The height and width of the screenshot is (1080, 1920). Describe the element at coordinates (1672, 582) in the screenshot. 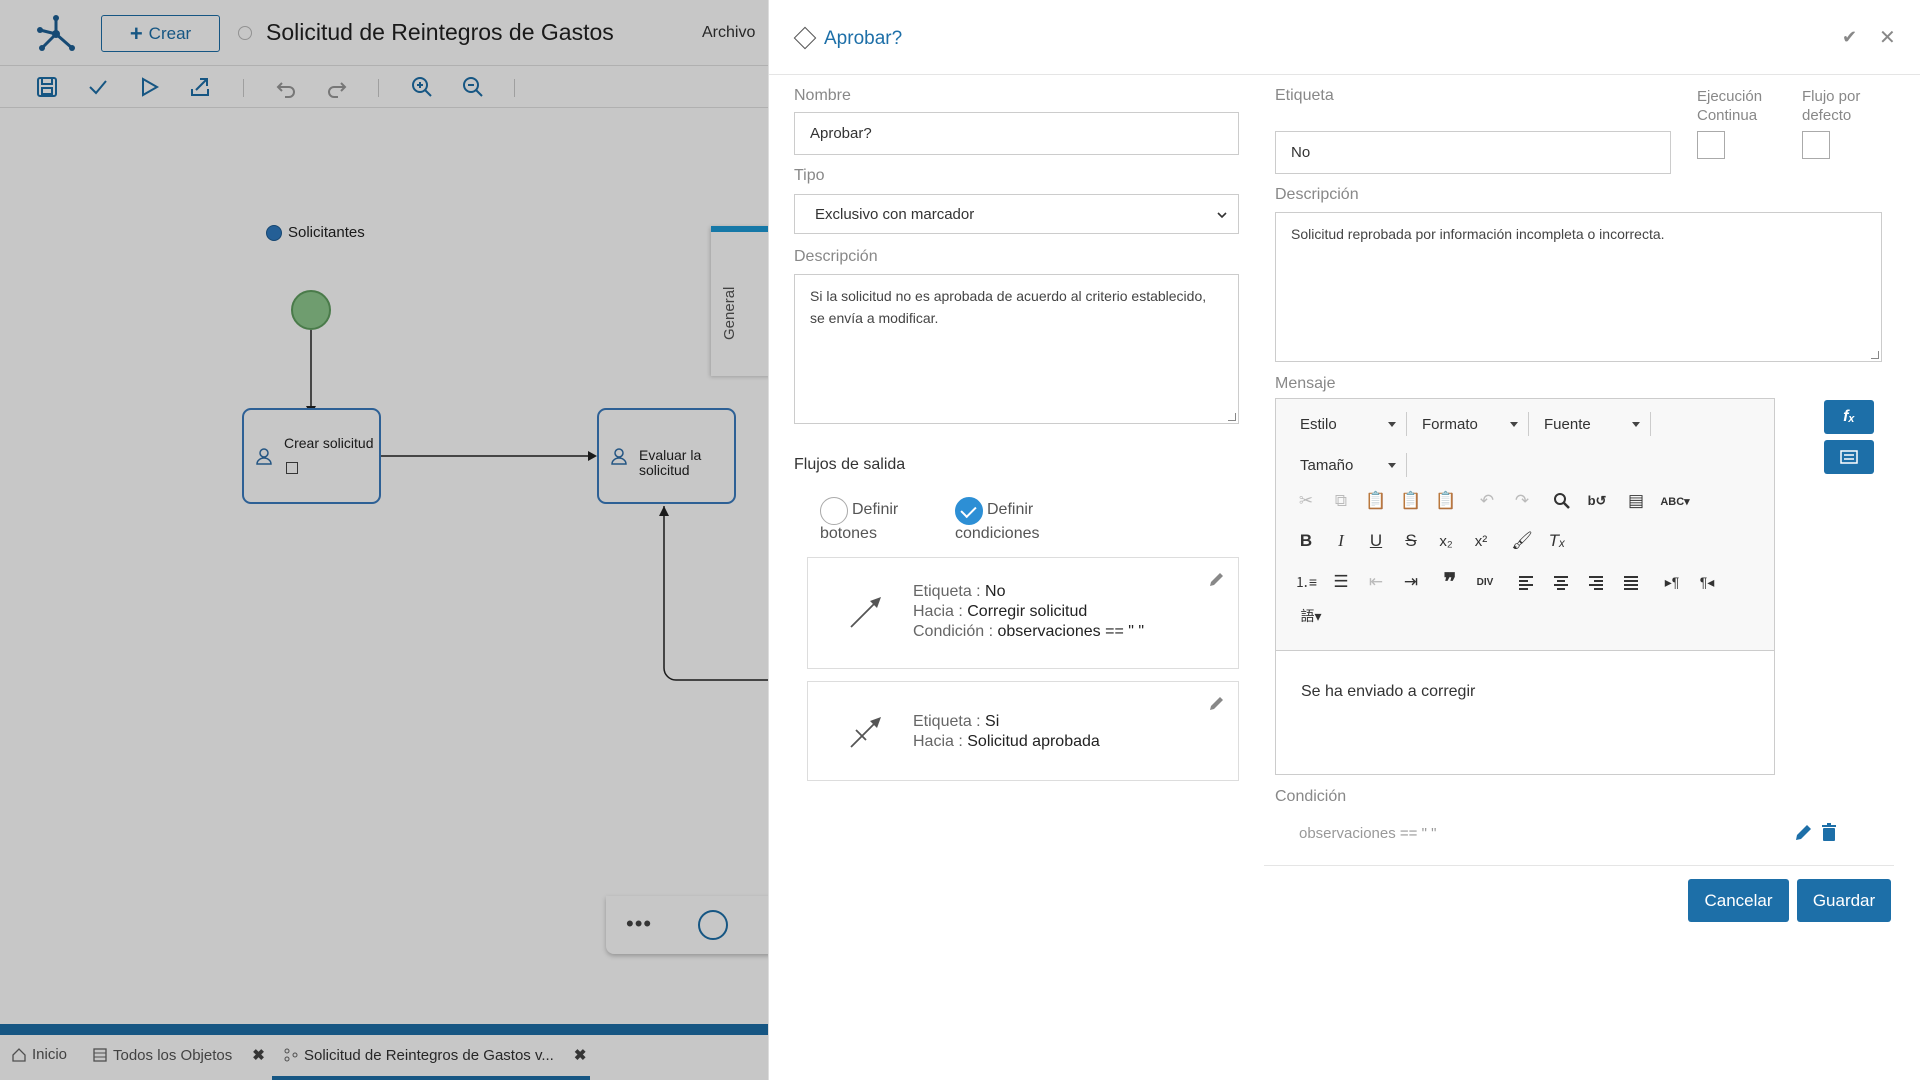

I see `text-direction-ltr-icon: ▸¶` at that location.